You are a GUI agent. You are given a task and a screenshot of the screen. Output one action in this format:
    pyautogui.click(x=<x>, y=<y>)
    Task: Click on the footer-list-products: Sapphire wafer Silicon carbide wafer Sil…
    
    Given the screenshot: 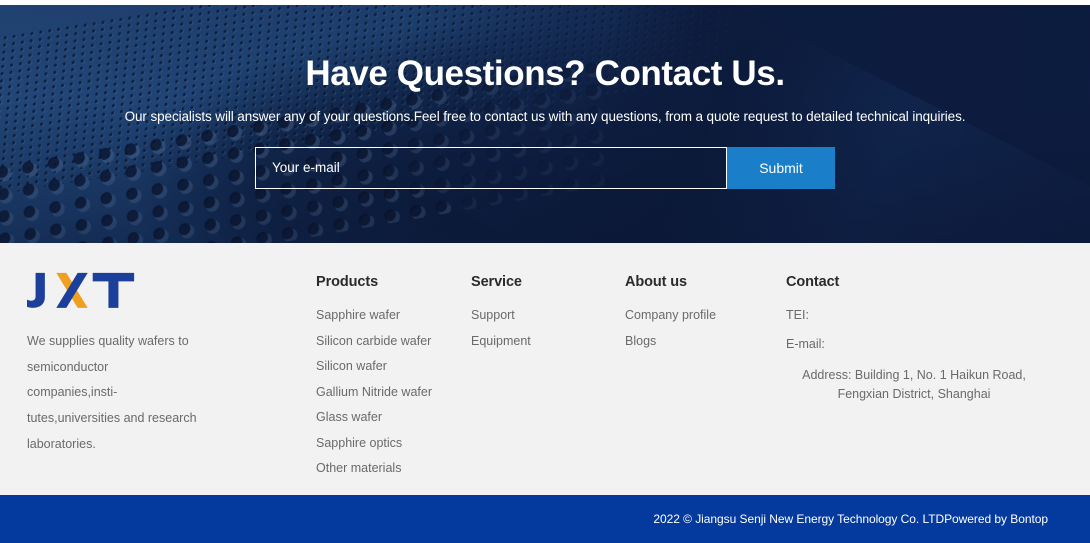 What is the action you would take?
    pyautogui.click(x=374, y=392)
    